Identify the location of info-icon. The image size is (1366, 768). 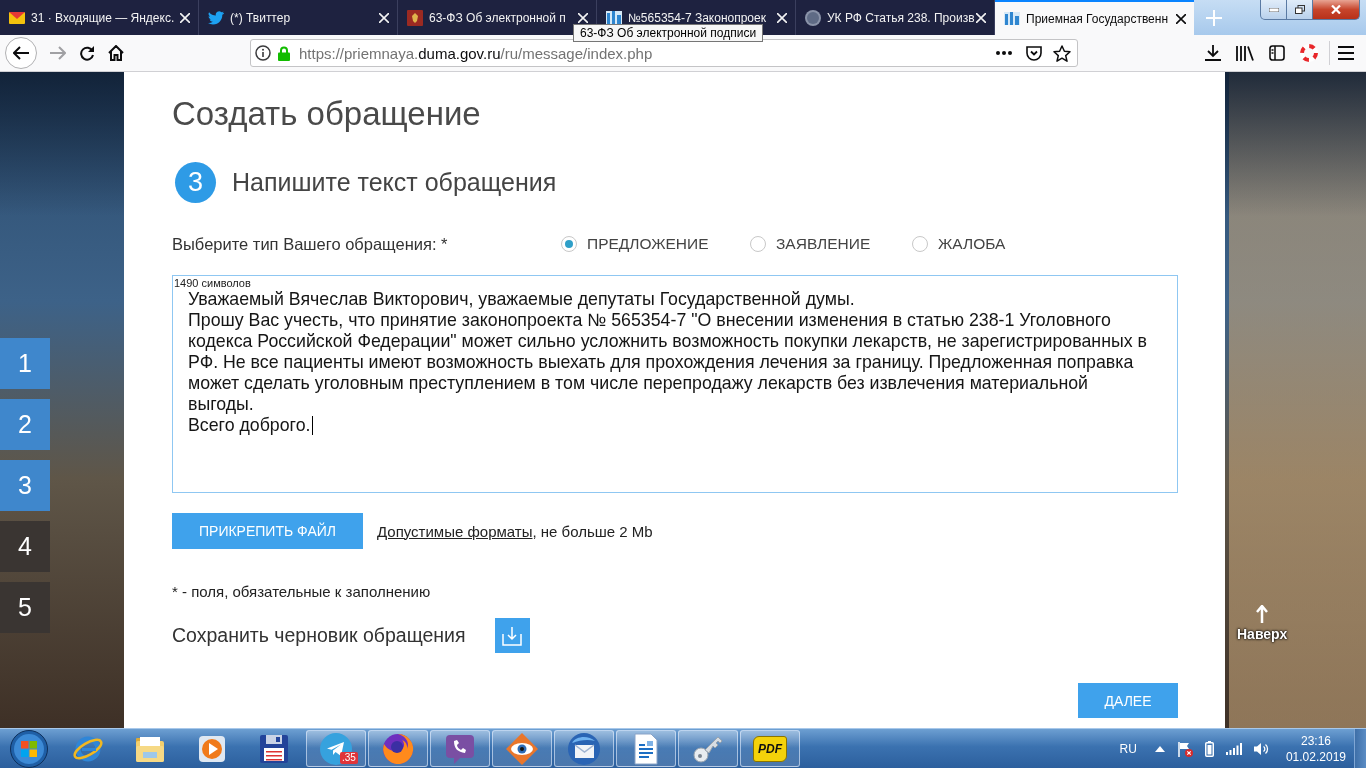
(263, 53).